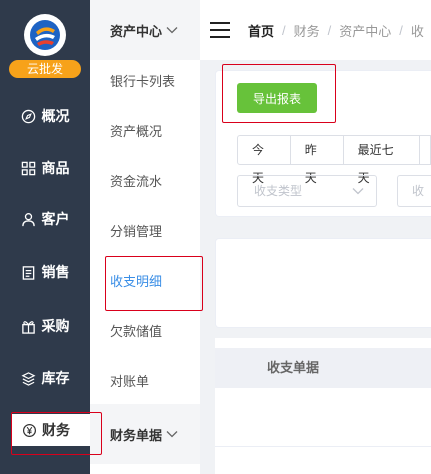 This screenshot has width=431, height=474. What do you see at coordinates (381, 160) in the screenshot?
I see `date-tab-last-seven-days: 最近七天` at bounding box center [381, 160].